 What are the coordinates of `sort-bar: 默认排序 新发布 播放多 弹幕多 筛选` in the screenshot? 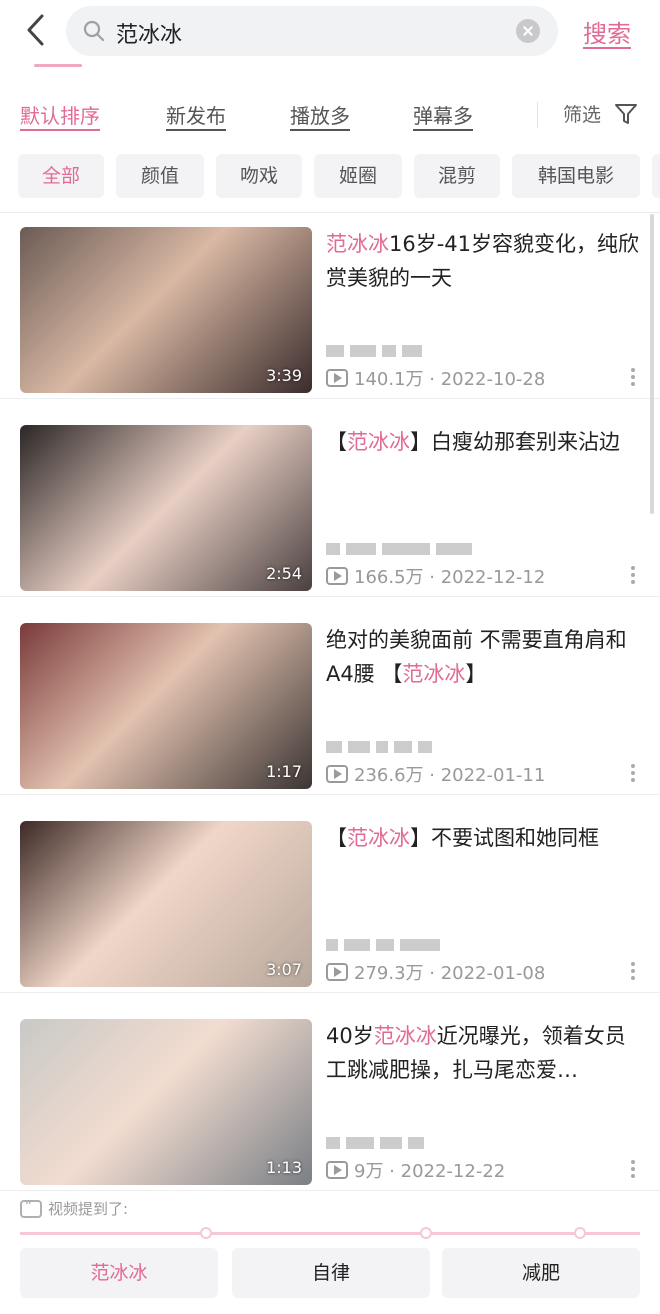 It's located at (330, 113).